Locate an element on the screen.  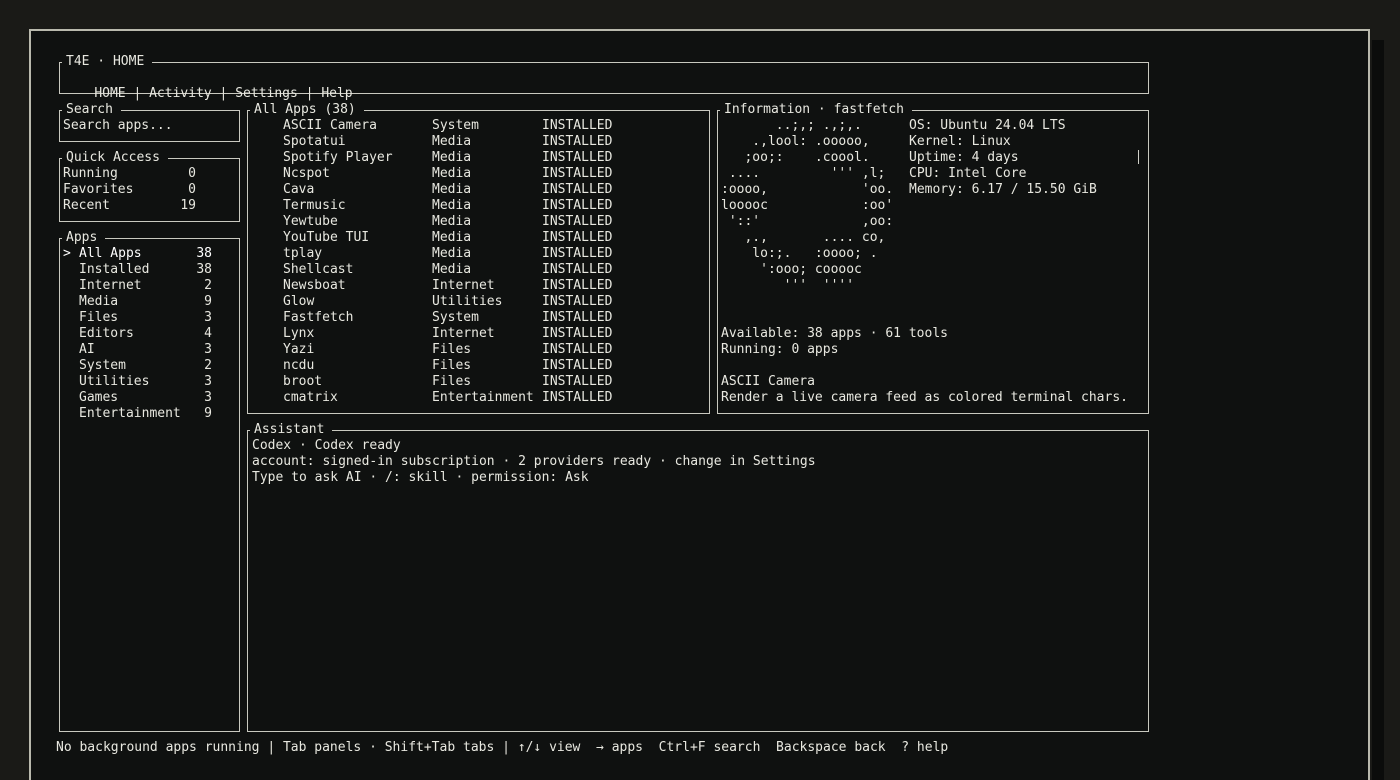
sidebar-item-files: Files 3 is located at coordinates (149, 318).